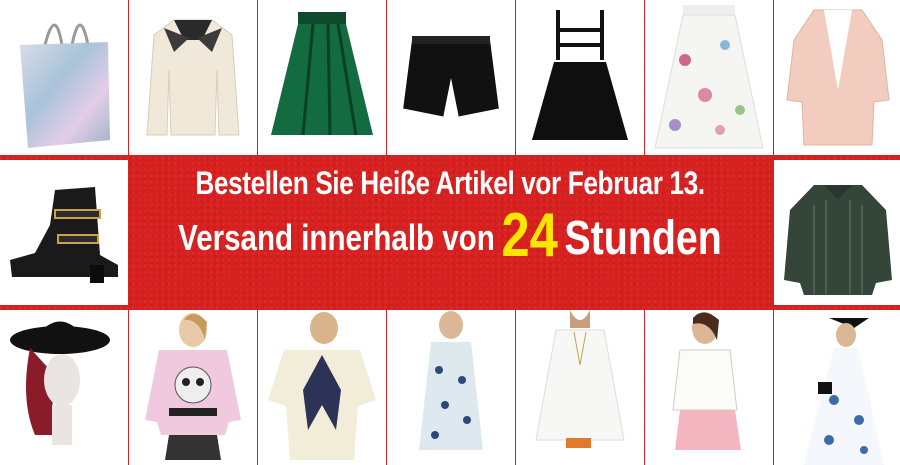 The height and width of the screenshot is (465, 900). Describe the element at coordinates (336, 237) in the screenshot. I see `shipping-prefix: Versand innerhalb von` at that location.